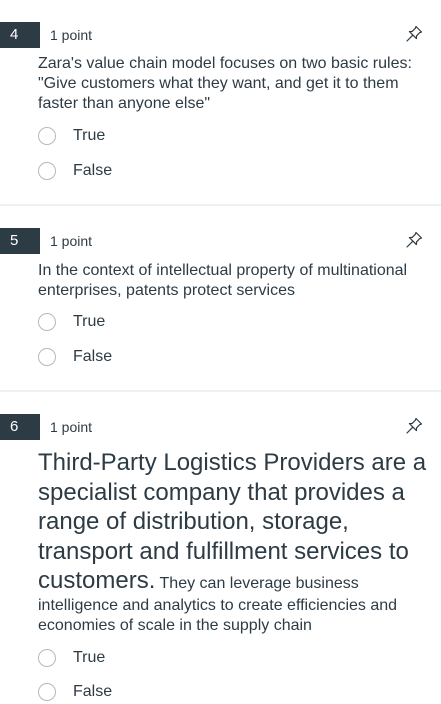 Image resolution: width=441 pixels, height=704 pixels. I want to click on question-number-badge: 6, so click(20, 427).